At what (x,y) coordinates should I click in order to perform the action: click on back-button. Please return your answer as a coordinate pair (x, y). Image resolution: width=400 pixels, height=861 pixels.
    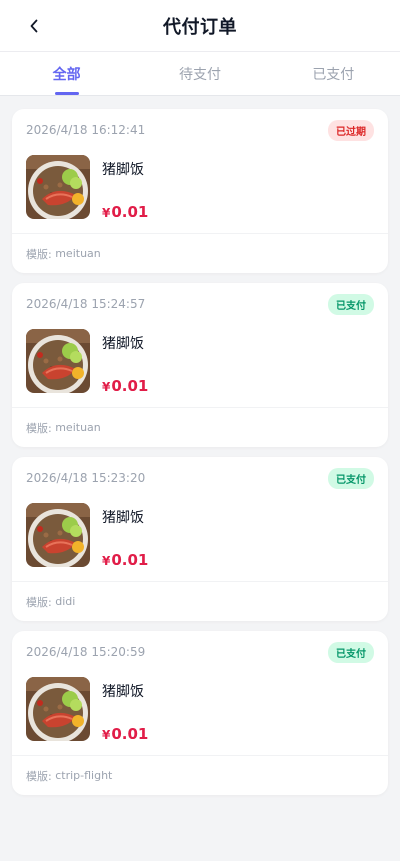
    Looking at the image, I should click on (34, 27).